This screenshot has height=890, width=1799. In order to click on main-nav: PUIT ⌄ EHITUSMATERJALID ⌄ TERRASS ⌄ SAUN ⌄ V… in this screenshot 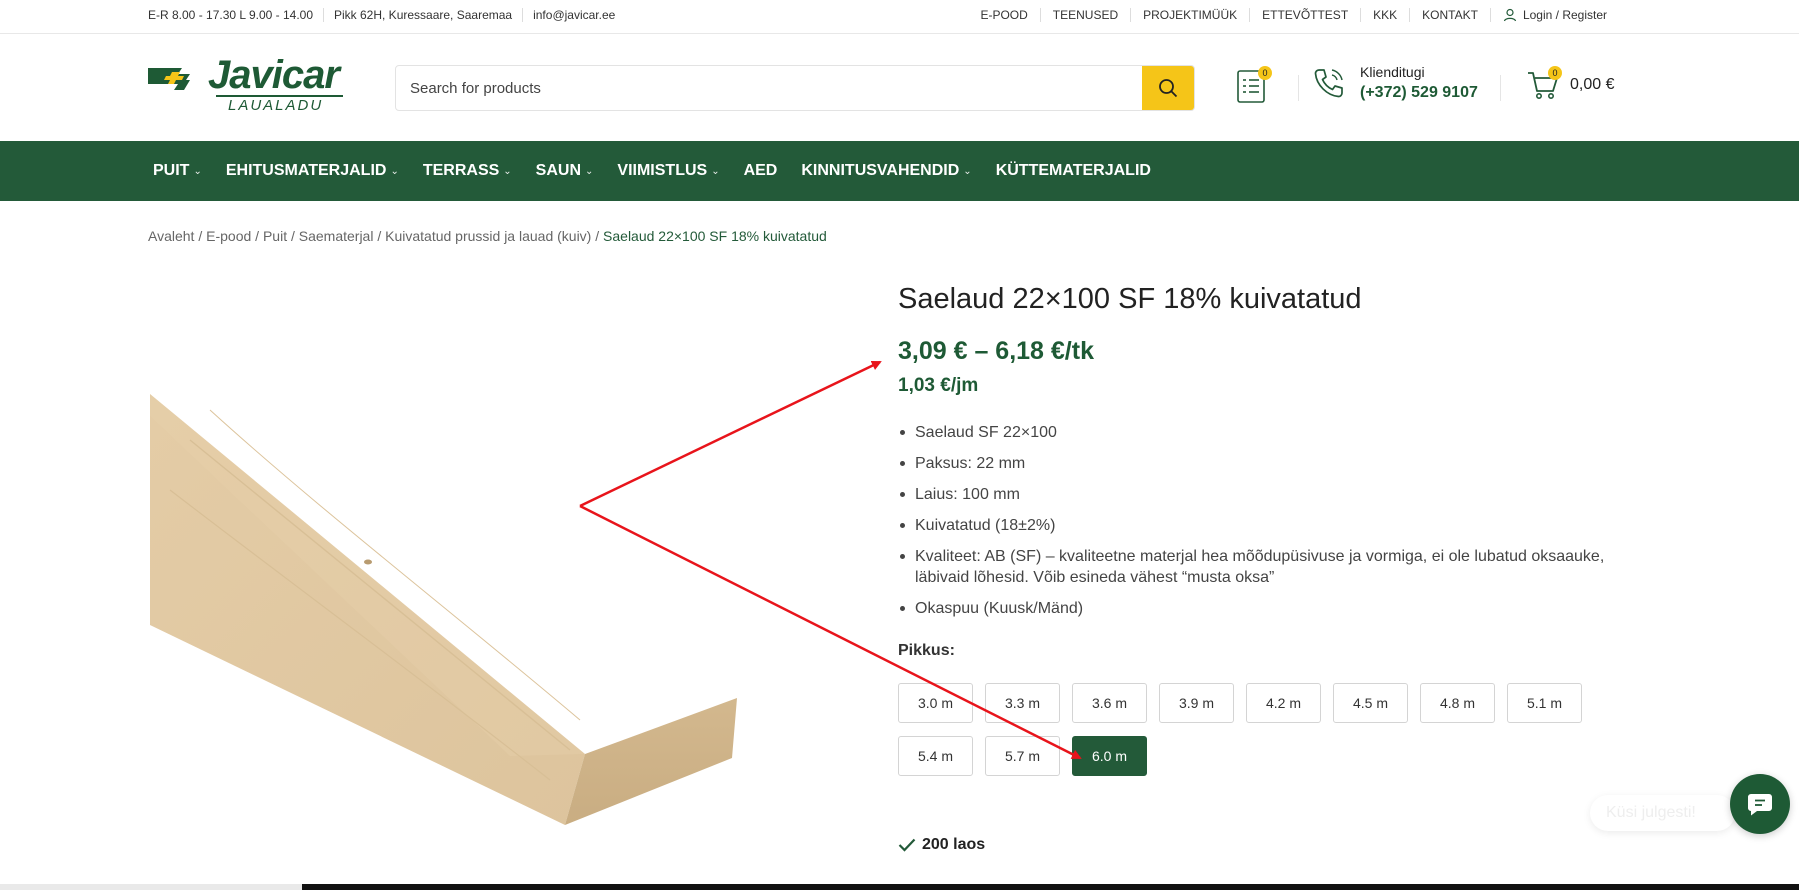, I will do `click(899, 171)`.